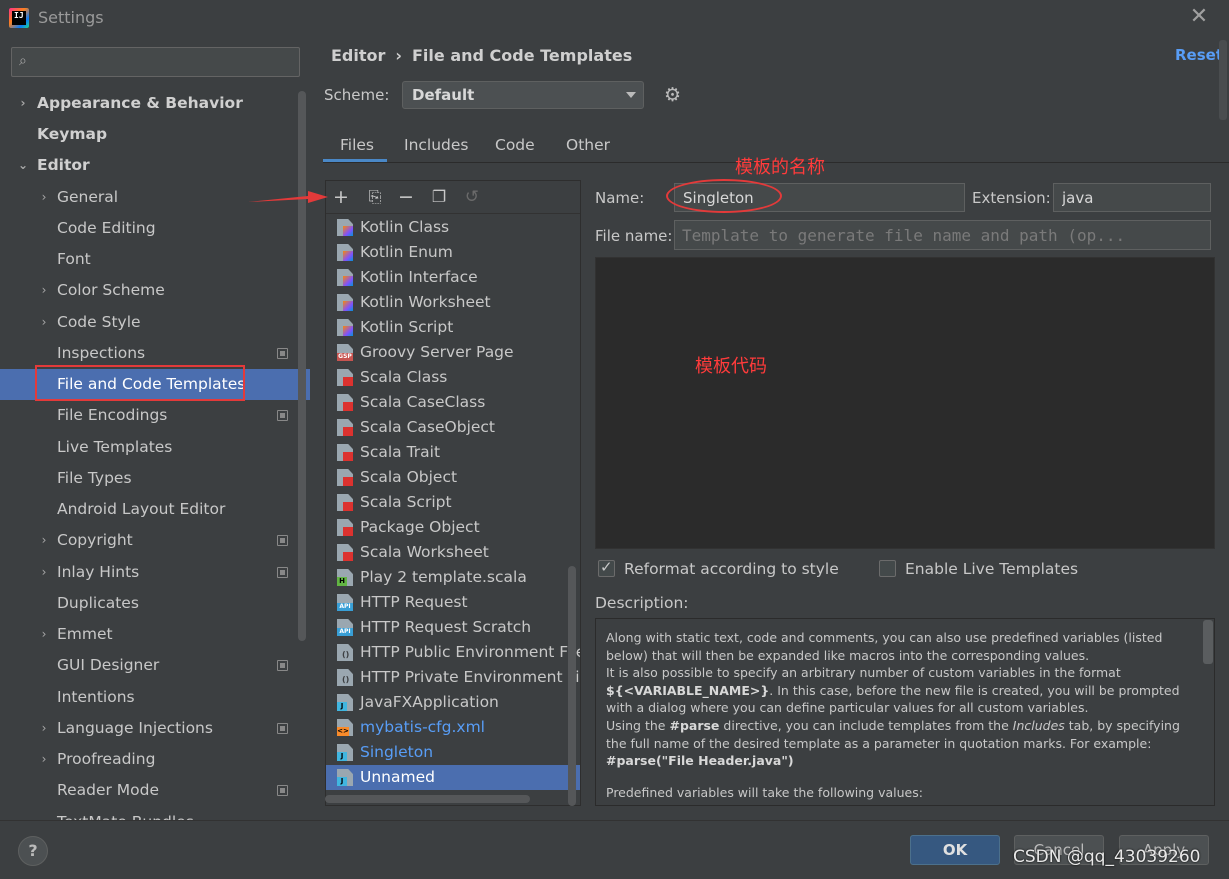 The image size is (1229, 879). I want to click on search-input, so click(167, 62).